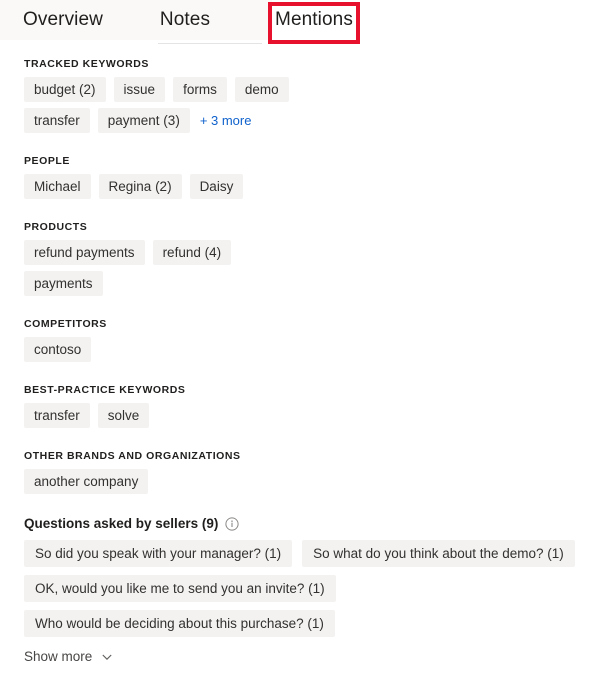 This screenshot has width=600, height=679. What do you see at coordinates (57, 120) in the screenshot?
I see `keyword-chip: transfer` at bounding box center [57, 120].